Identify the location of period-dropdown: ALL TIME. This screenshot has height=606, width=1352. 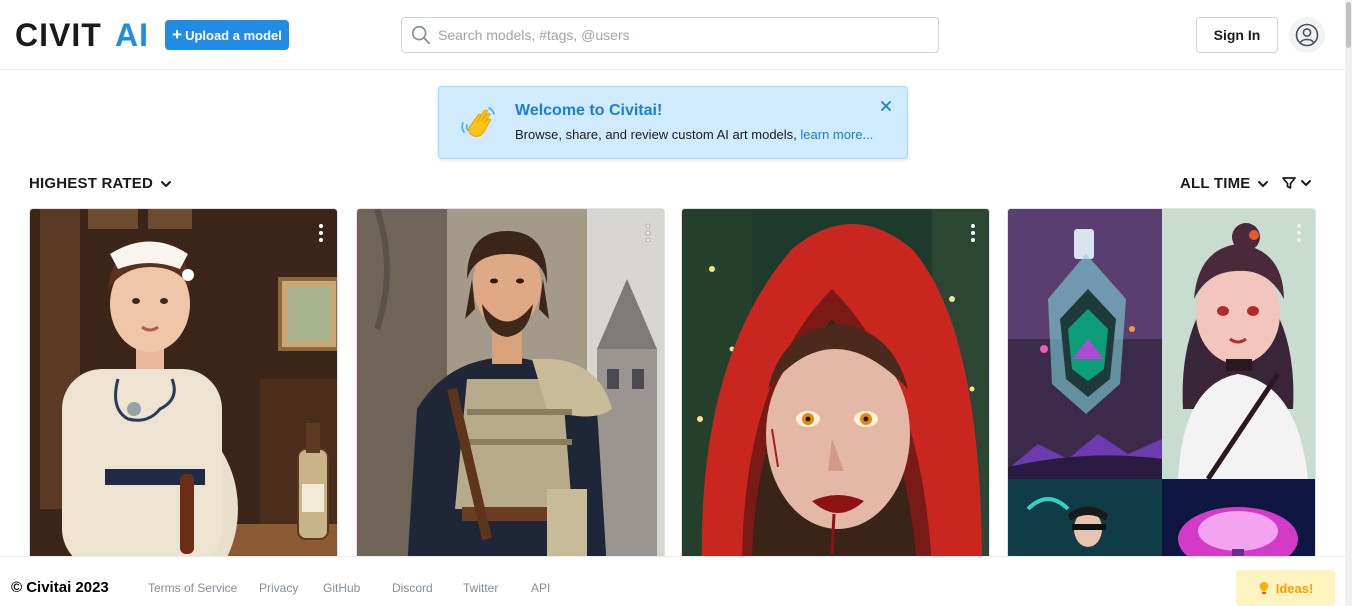
(1225, 183).